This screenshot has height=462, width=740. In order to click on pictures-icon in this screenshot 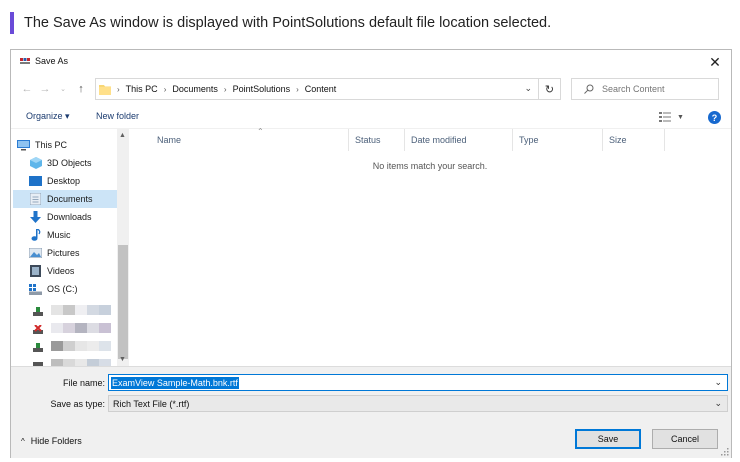, I will do `click(35, 253)`.